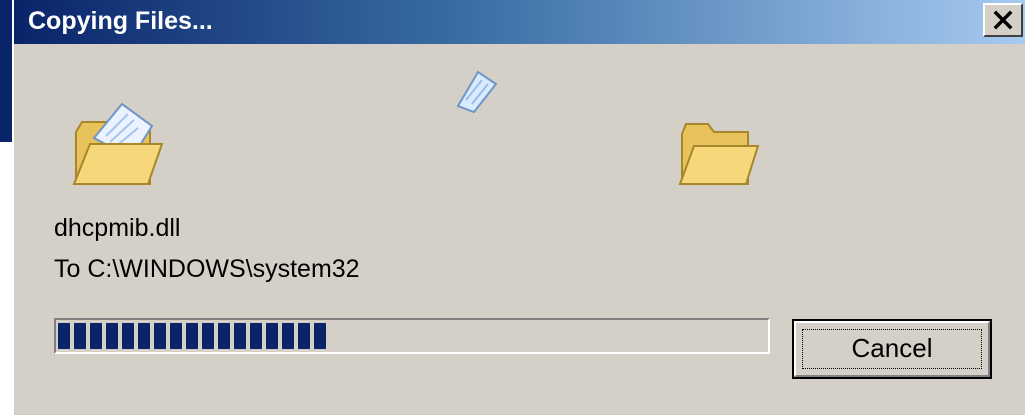  What do you see at coordinates (117, 228) in the screenshot?
I see `file-name-label: dhcpmib.dll` at bounding box center [117, 228].